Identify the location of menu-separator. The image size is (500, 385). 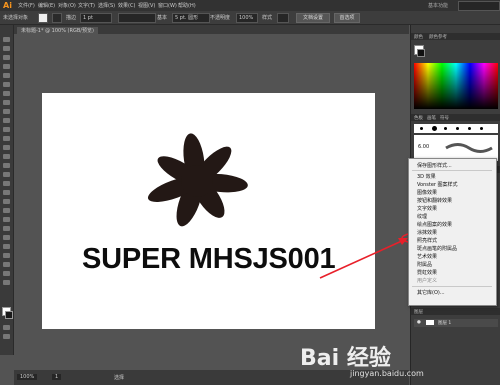
(452, 286).